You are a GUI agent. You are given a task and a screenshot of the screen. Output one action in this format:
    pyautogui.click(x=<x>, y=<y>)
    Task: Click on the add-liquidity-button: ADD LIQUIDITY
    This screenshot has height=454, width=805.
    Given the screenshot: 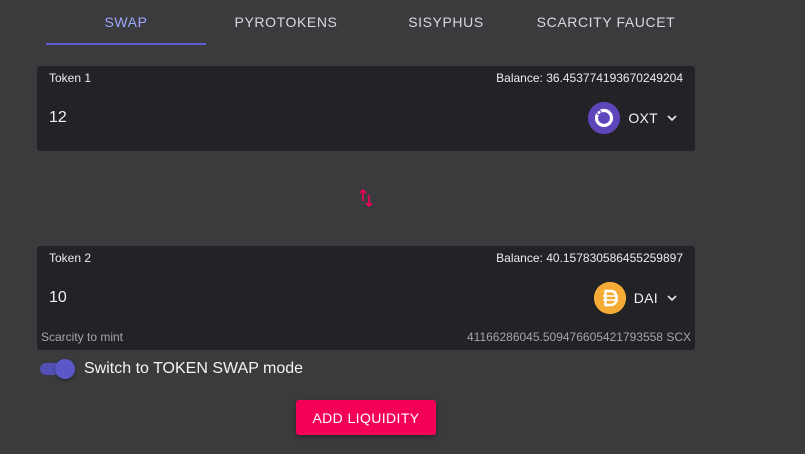 What is the action you would take?
    pyautogui.click(x=366, y=417)
    